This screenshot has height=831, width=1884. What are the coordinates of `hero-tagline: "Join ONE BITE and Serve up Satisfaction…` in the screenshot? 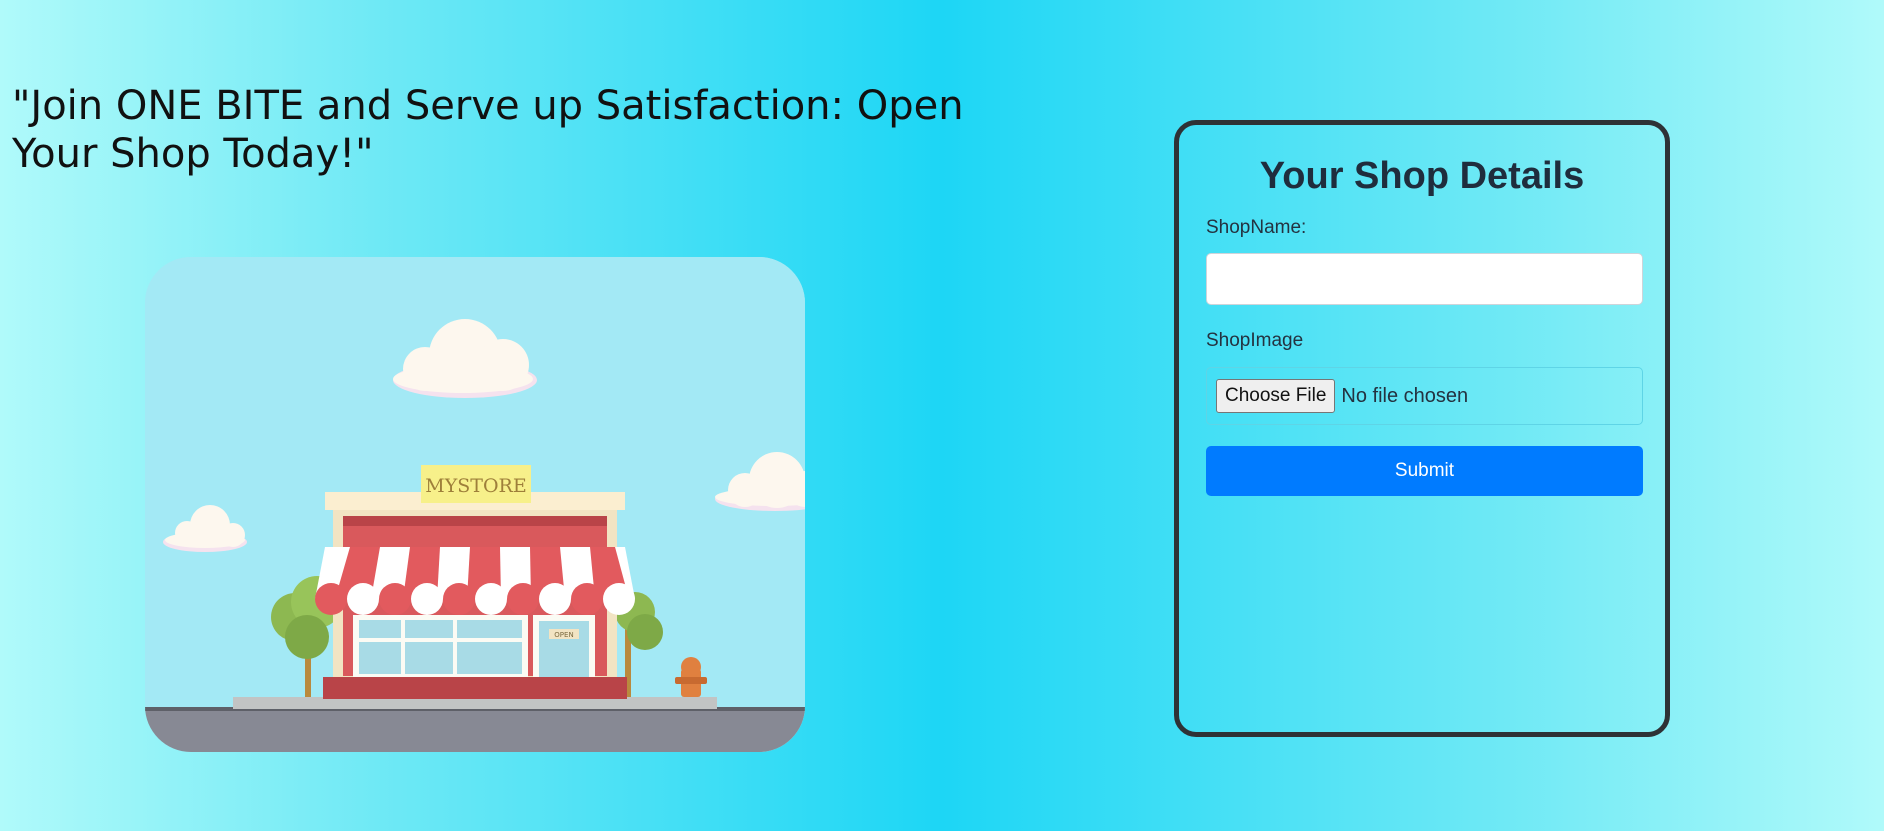 It's located at (488, 130).